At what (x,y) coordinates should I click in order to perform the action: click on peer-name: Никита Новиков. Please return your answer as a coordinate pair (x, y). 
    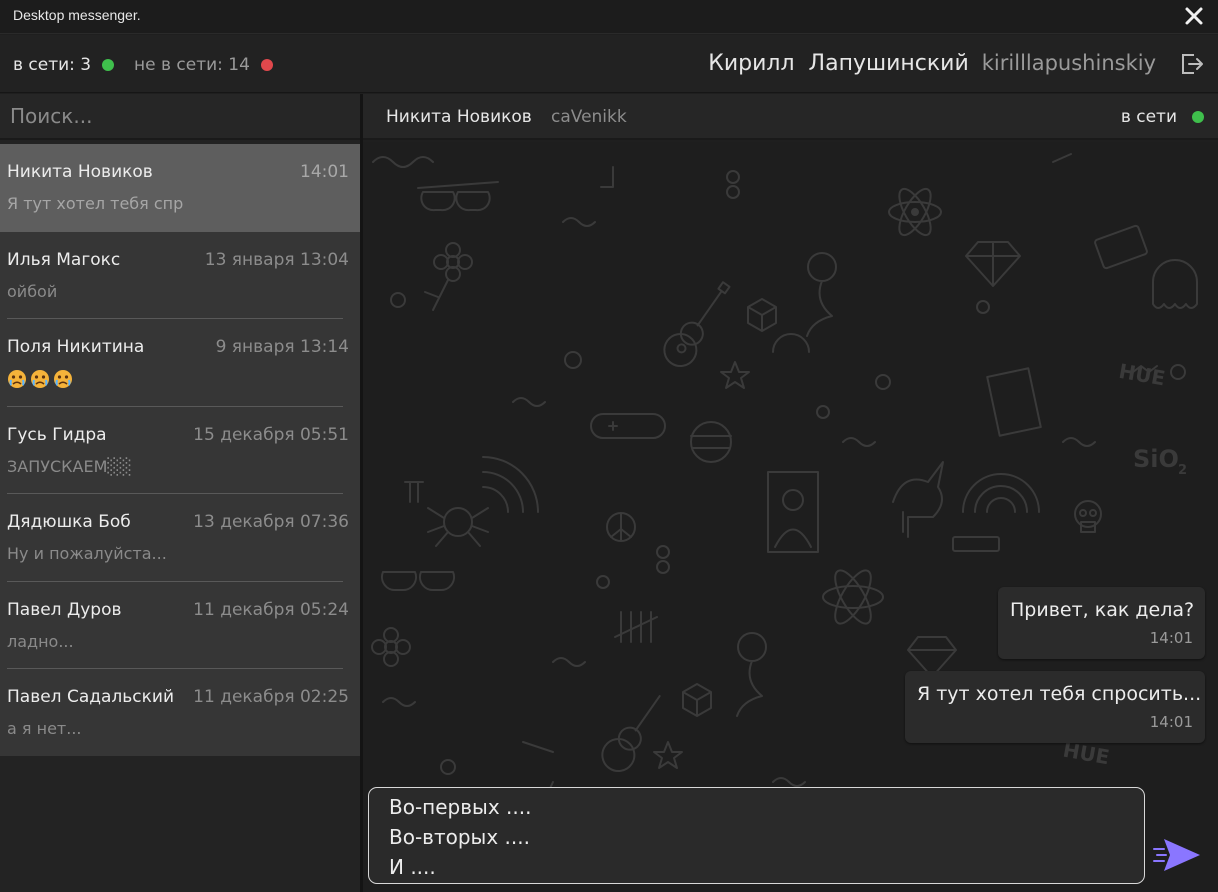
    Looking at the image, I should click on (459, 117).